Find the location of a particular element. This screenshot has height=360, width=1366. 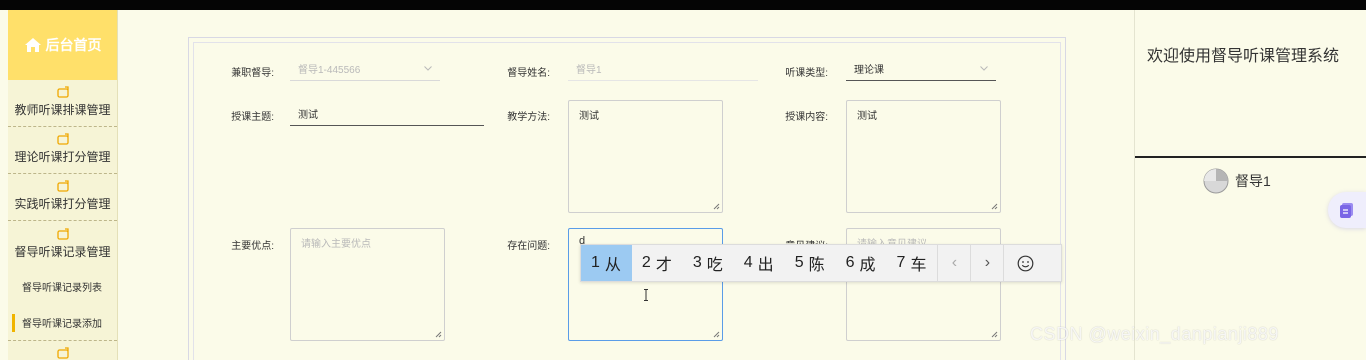

supervisor-id-select: 督导1-445566 is located at coordinates (365, 69).